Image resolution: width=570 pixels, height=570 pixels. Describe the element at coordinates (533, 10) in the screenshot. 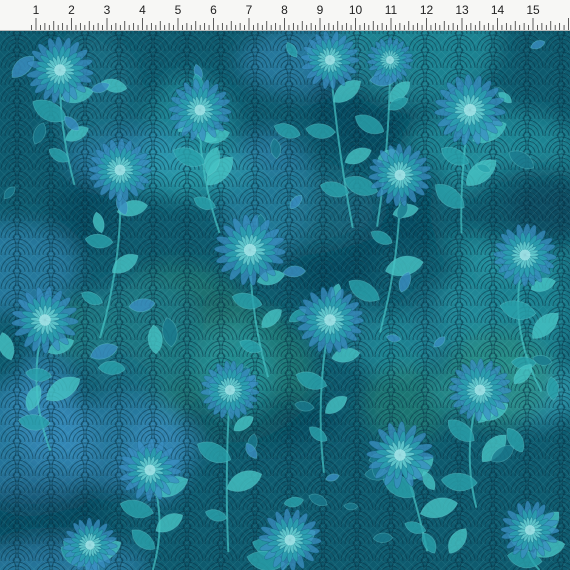

I see `ruler-number: 15` at that location.